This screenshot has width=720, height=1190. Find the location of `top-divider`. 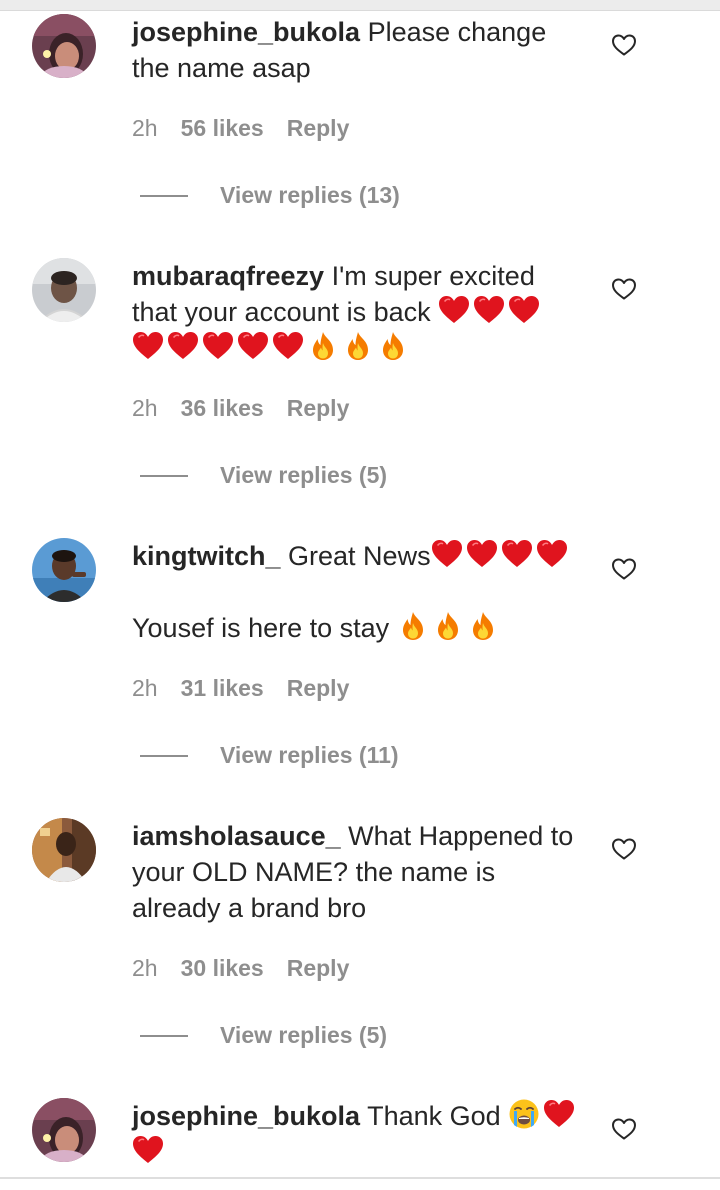

top-divider is located at coordinates (360, 5).